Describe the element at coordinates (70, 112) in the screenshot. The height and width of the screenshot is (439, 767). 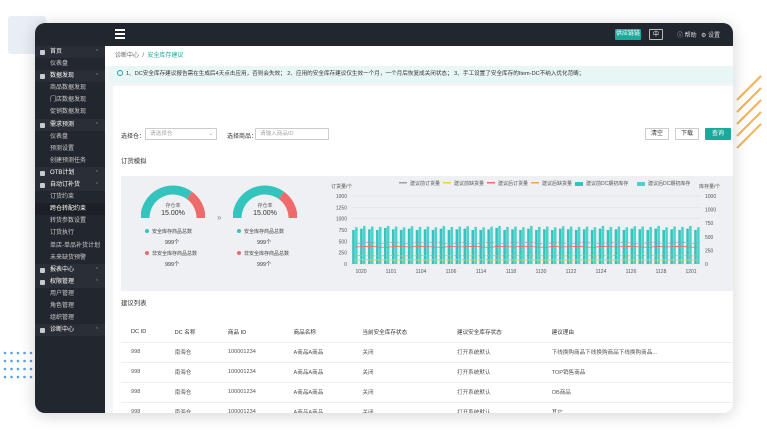
I see `sidebar-item-5: 促销数据发现` at that location.